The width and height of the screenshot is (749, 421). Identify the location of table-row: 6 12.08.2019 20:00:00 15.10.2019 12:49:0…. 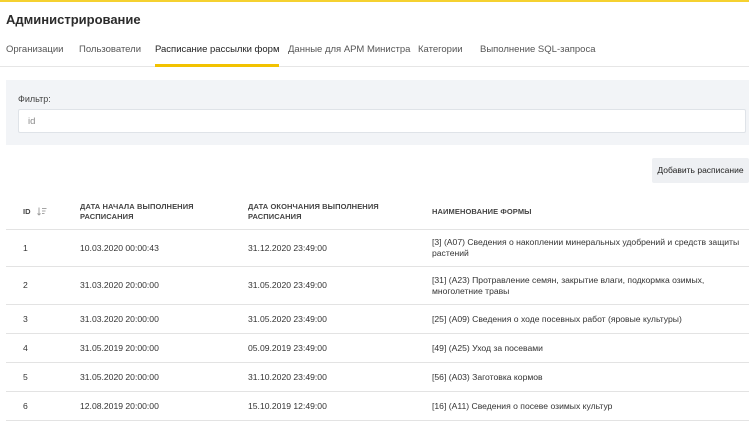
(377, 406).